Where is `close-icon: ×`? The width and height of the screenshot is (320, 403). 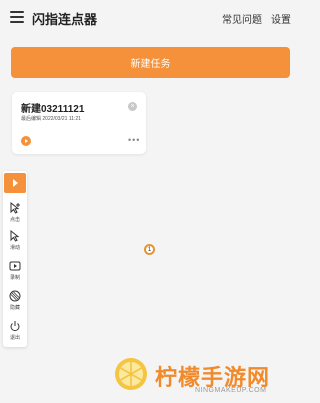
close-icon: × is located at coordinates (132, 106).